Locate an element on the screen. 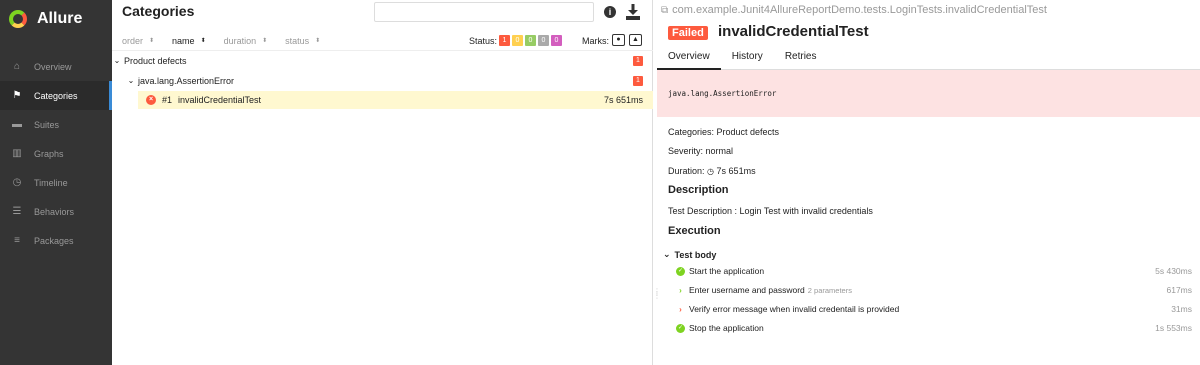 The width and height of the screenshot is (1200, 365). download-icon is located at coordinates (633, 12).